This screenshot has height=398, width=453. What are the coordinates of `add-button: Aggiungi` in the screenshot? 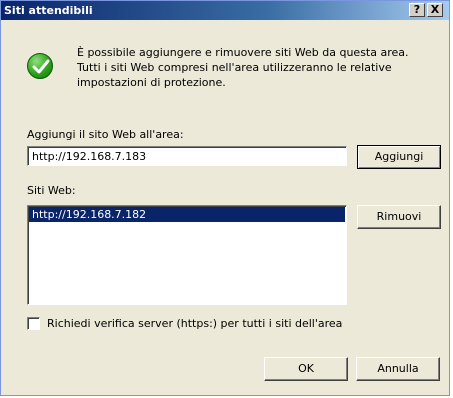 It's located at (399, 157).